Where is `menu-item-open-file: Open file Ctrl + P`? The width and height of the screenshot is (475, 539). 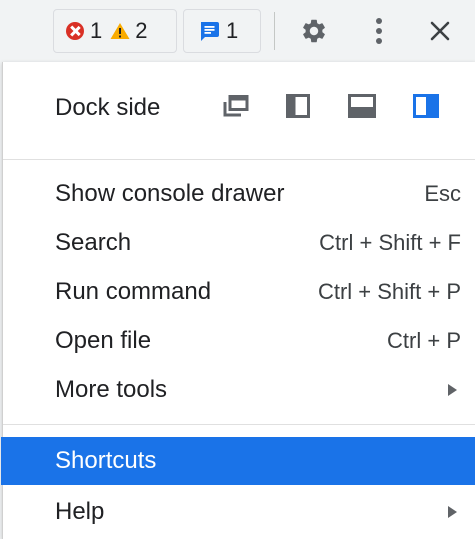 menu-item-open-file: Open file Ctrl + P is located at coordinates (239, 341).